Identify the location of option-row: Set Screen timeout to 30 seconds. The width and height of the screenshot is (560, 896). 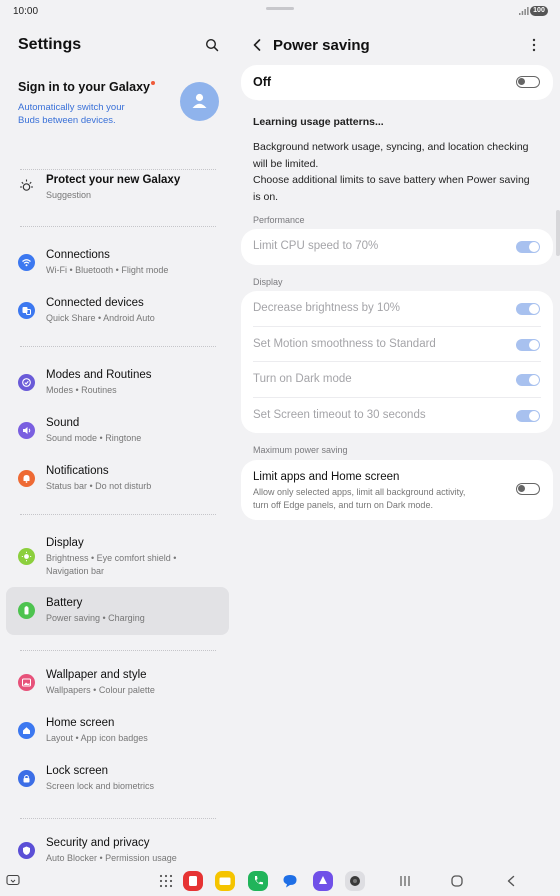
(397, 416).